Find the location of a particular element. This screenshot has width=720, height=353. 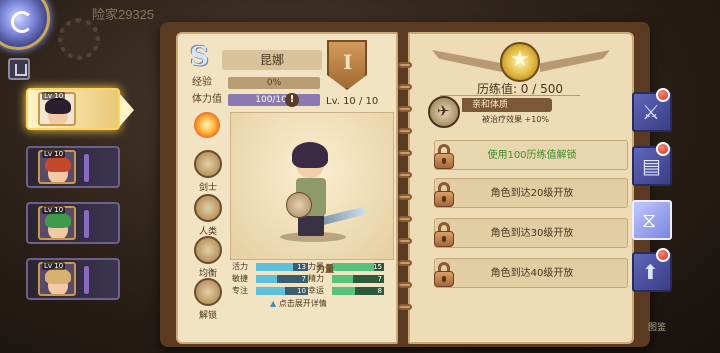

unlock-text: 角色到达40级开放 is located at coordinates (532, 273).